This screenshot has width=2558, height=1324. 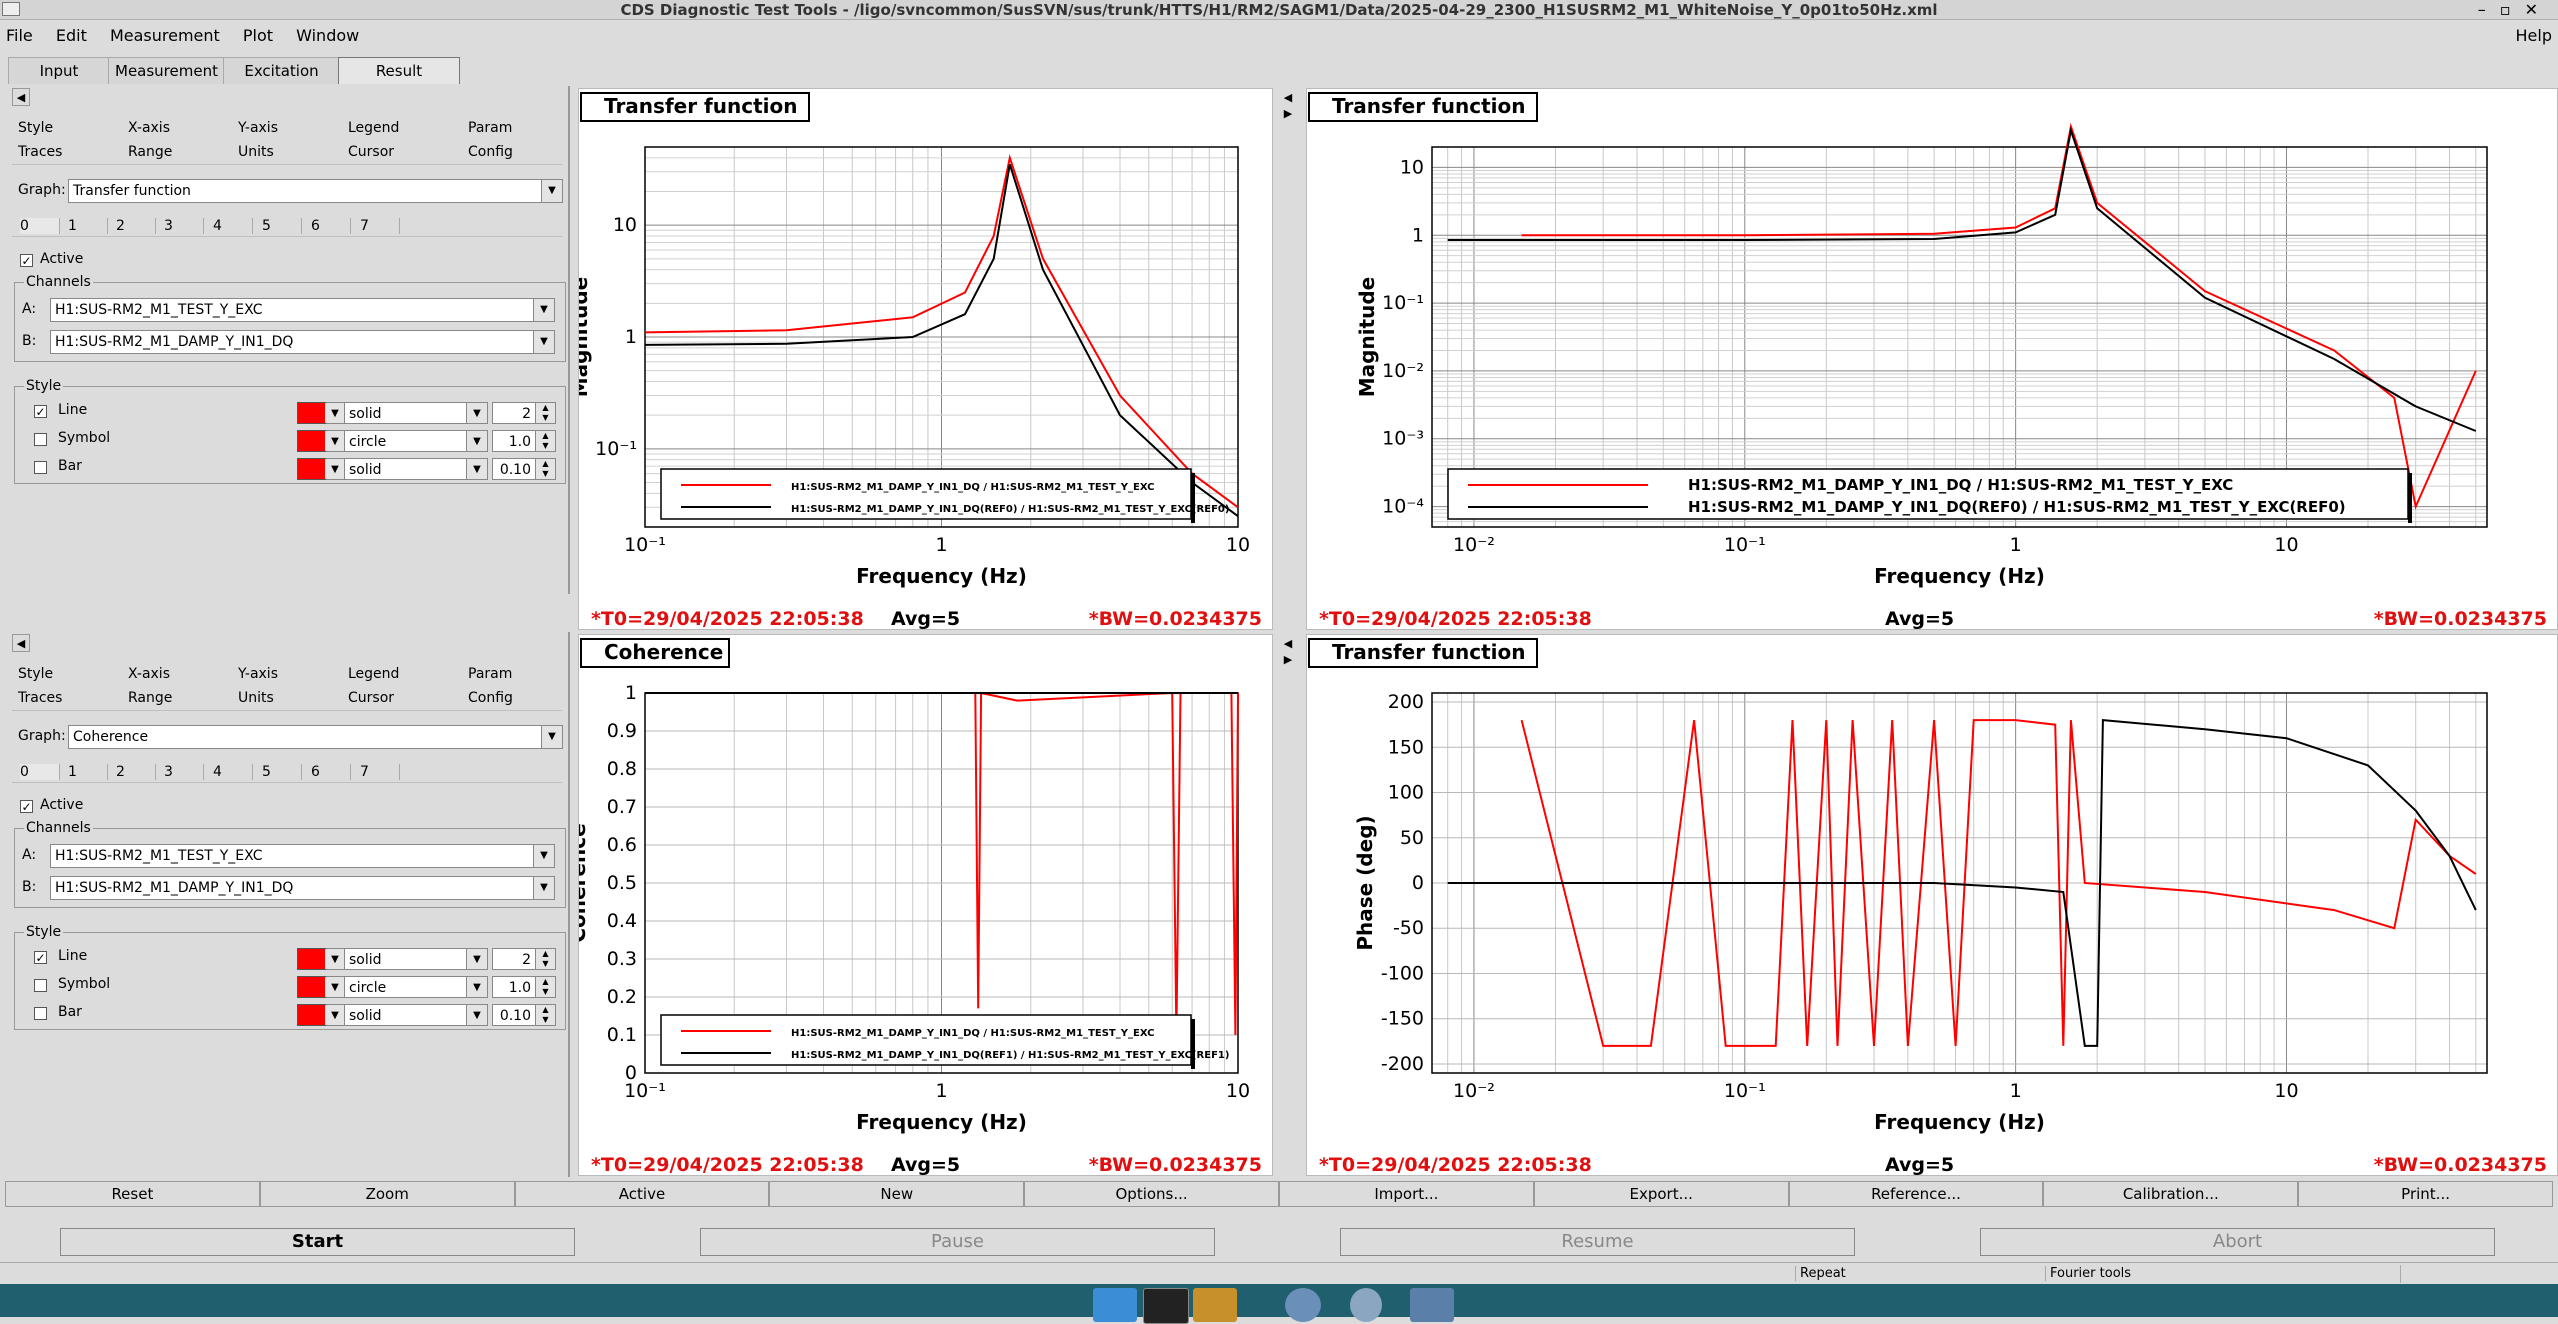 I want to click on abort-button: Abort, so click(x=2237, y=1242).